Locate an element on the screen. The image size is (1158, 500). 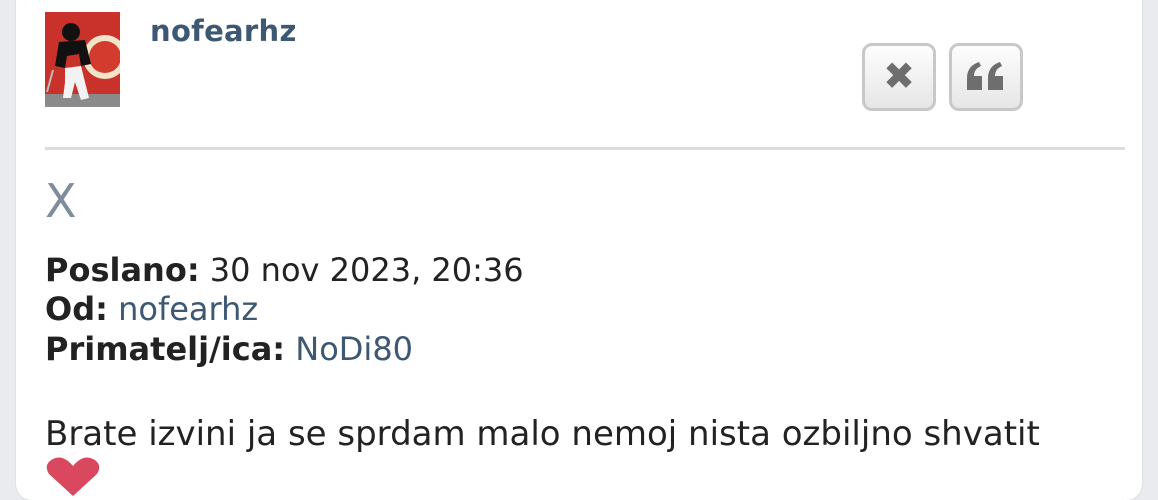
recipient-row: Primatelj/ica: NoDi80 is located at coordinates (229, 349).